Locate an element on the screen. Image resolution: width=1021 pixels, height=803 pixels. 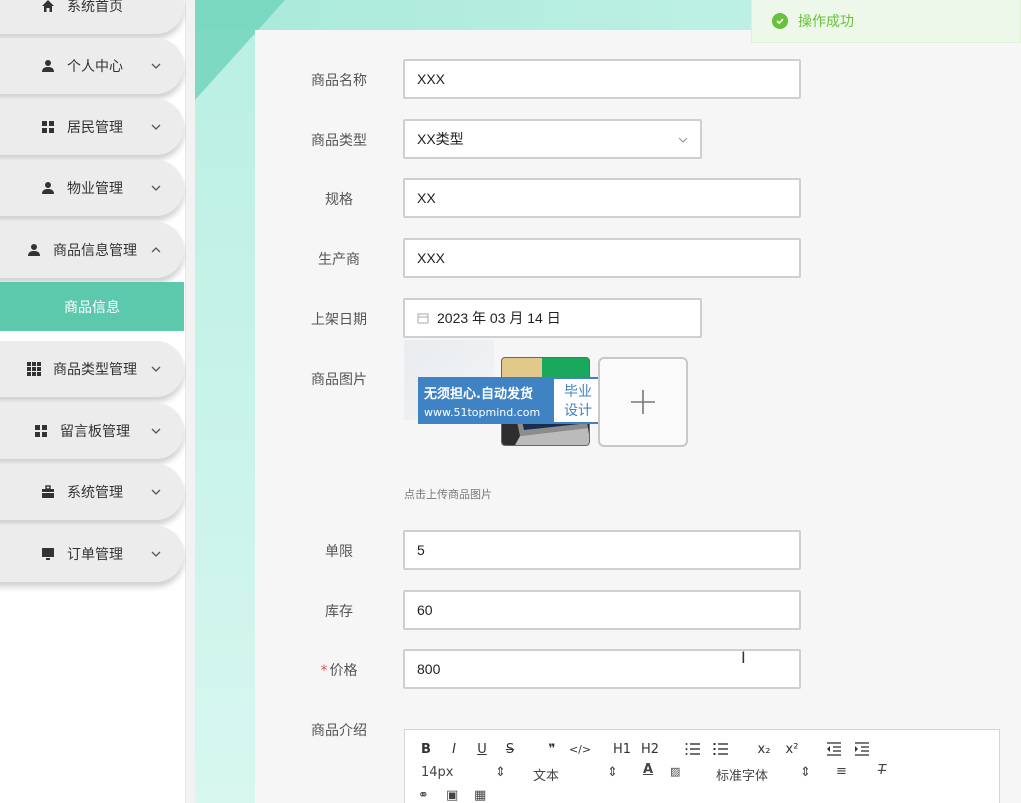
link-icon: ⚭ is located at coordinates (423, 795).